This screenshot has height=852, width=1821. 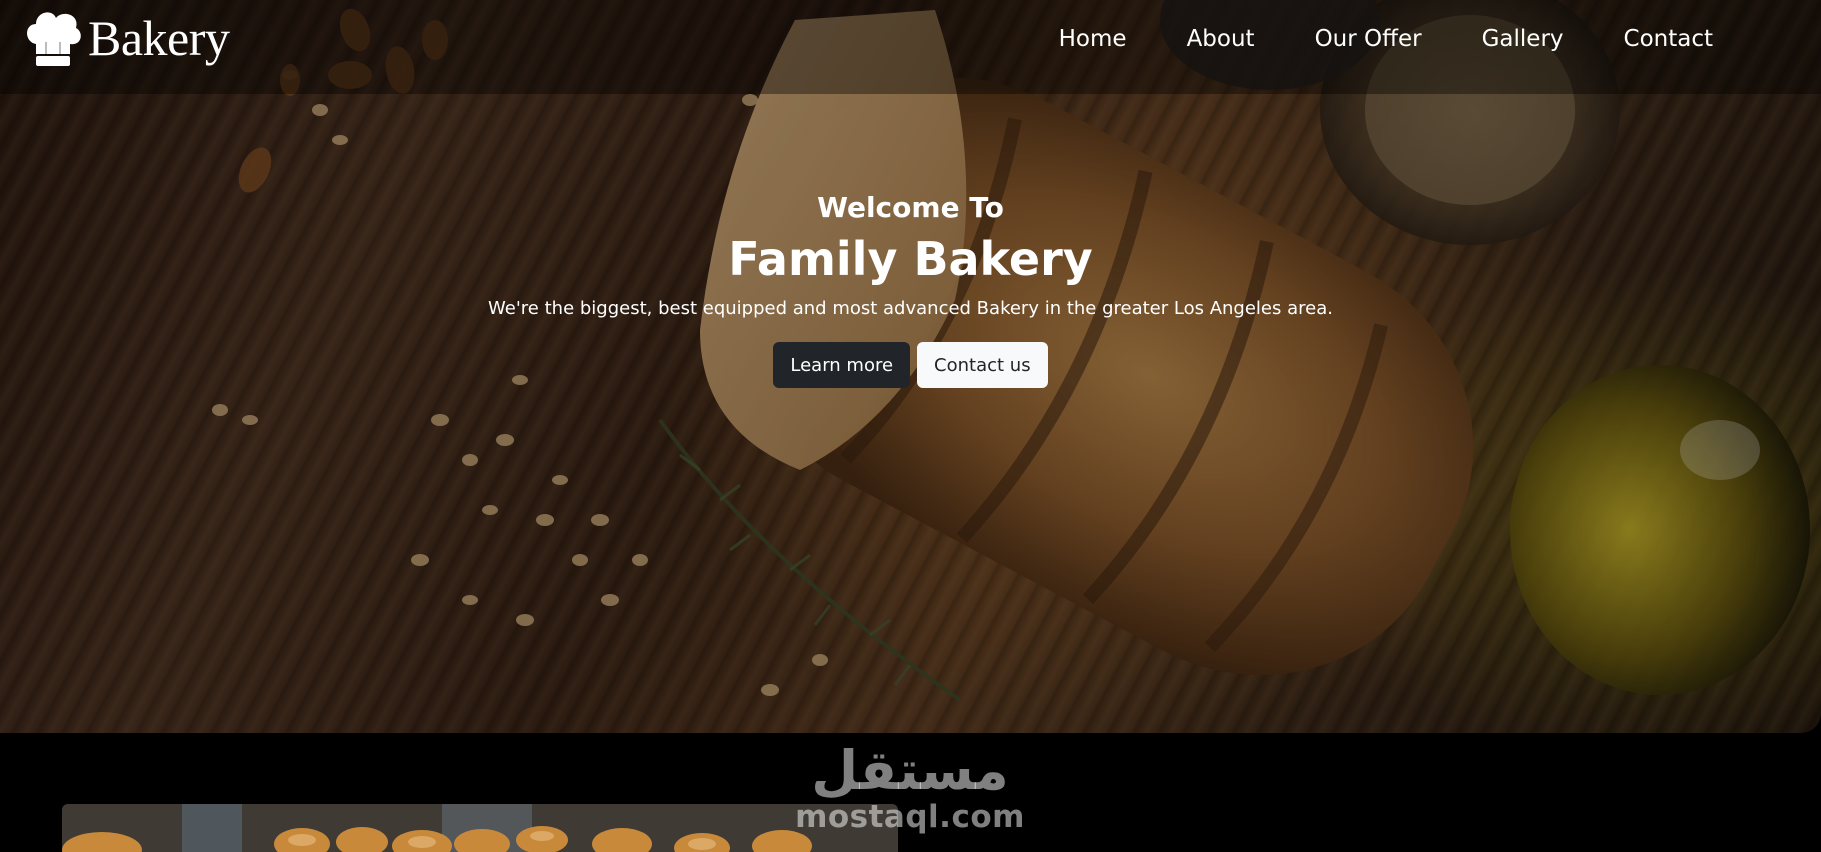 I want to click on nav-link-about: About, so click(x=1221, y=39).